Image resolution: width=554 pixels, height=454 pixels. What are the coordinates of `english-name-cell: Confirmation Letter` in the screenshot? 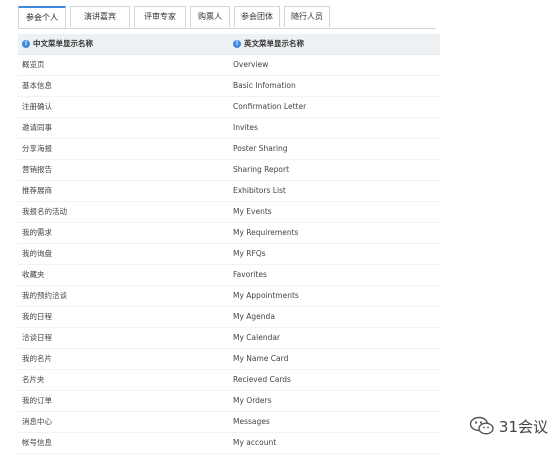 It's located at (270, 106).